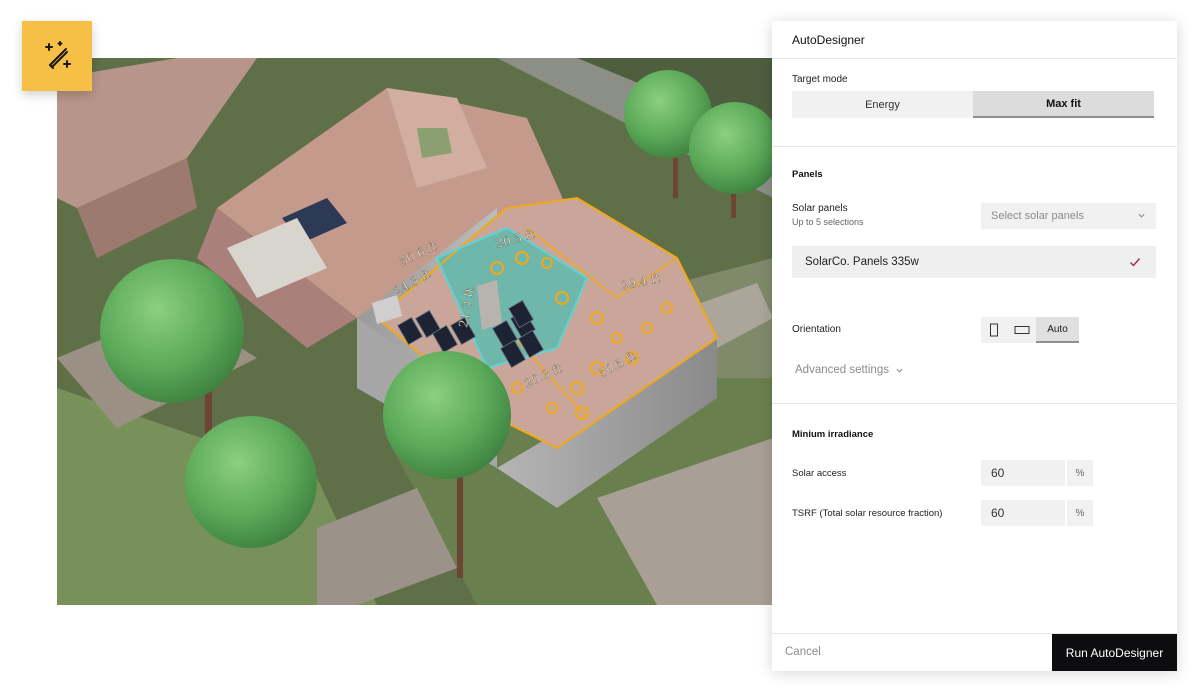  Describe the element at coordinates (820, 79) in the screenshot. I see `target-mode-label: Target mode` at that location.